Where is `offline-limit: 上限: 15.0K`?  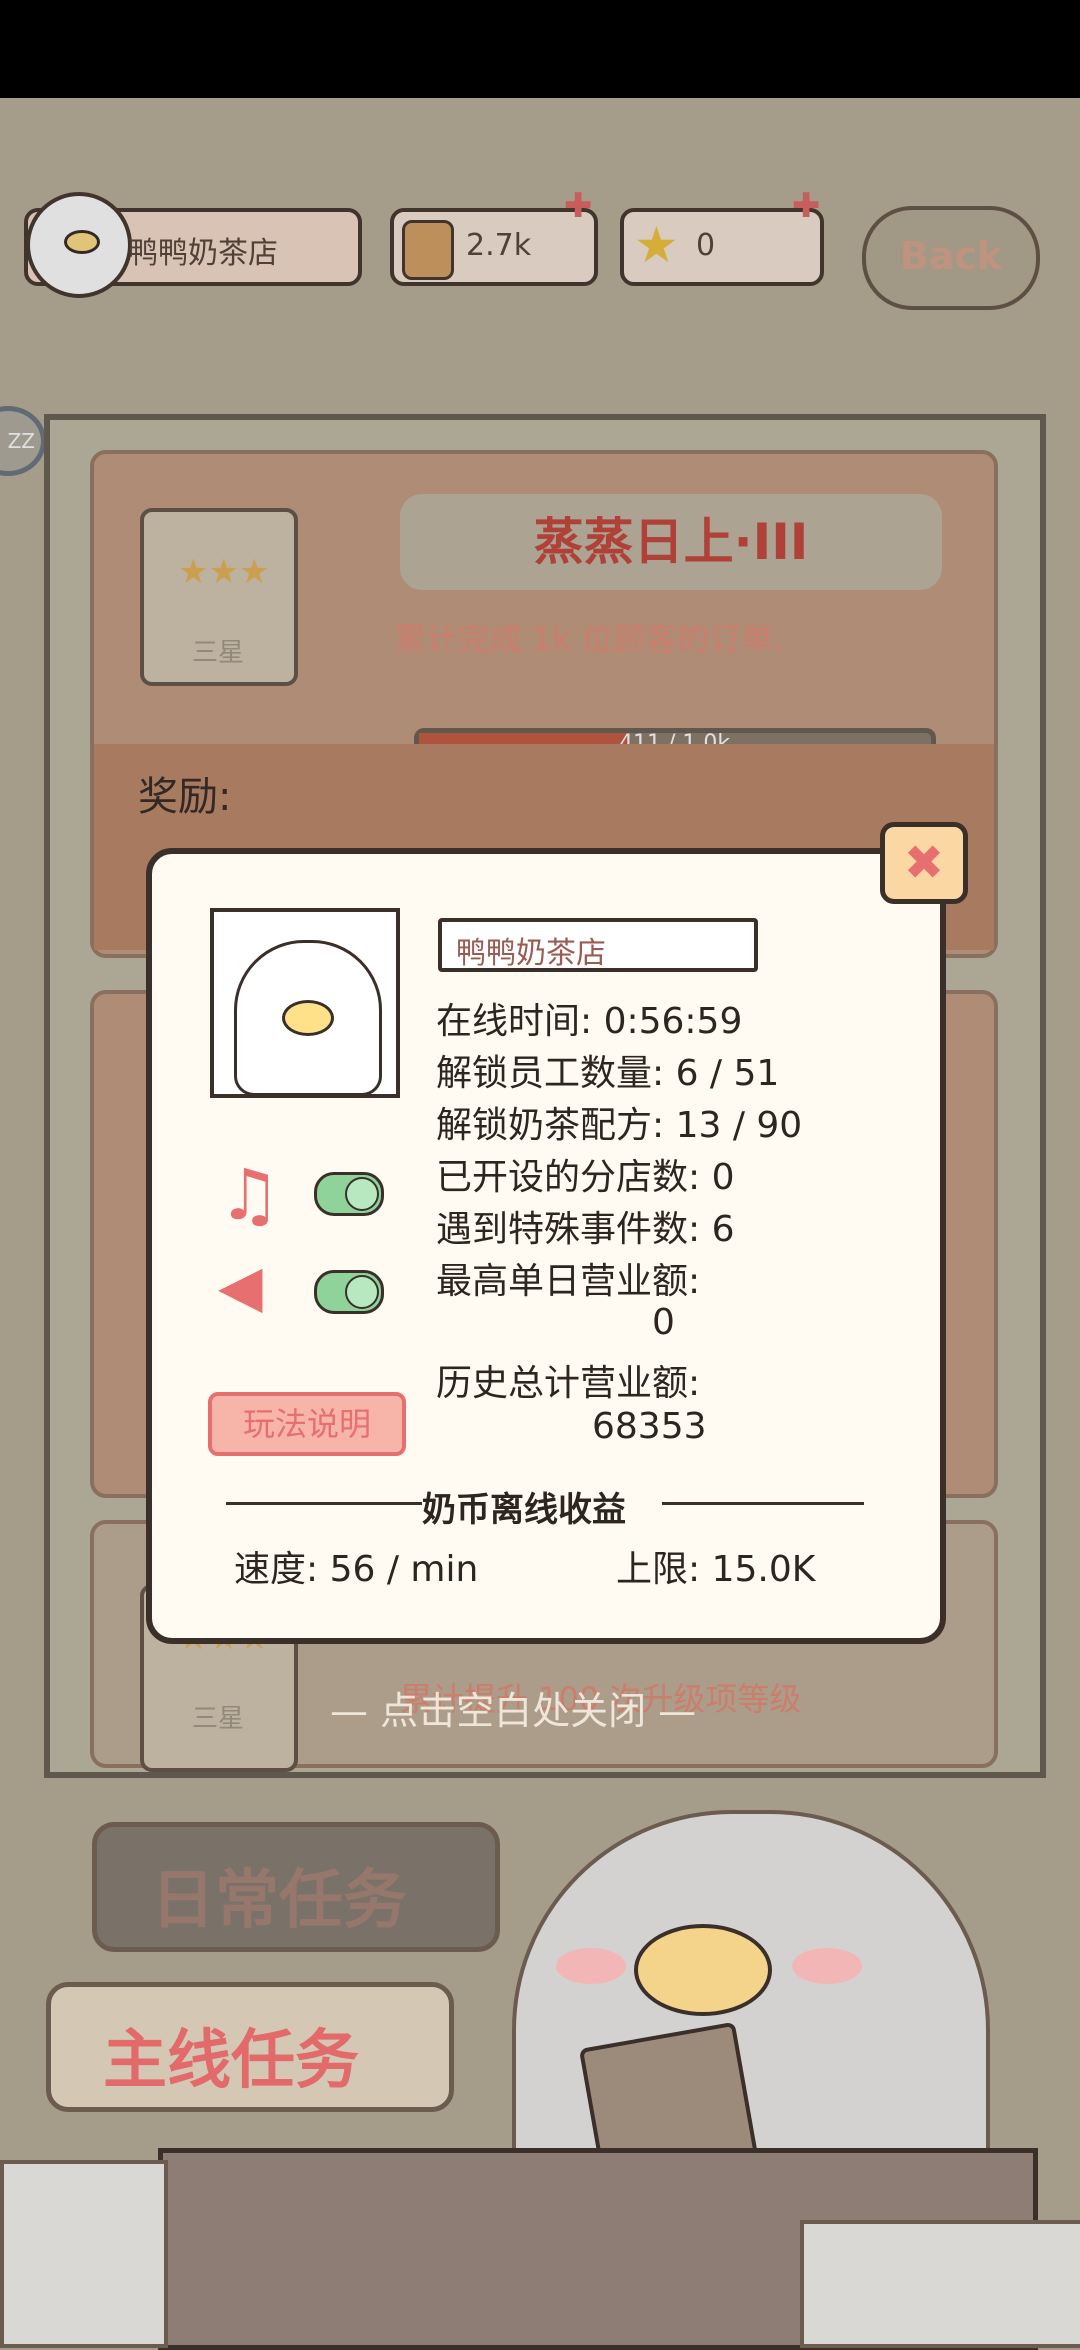
offline-limit: 上限: 15.0K is located at coordinates (716, 1569).